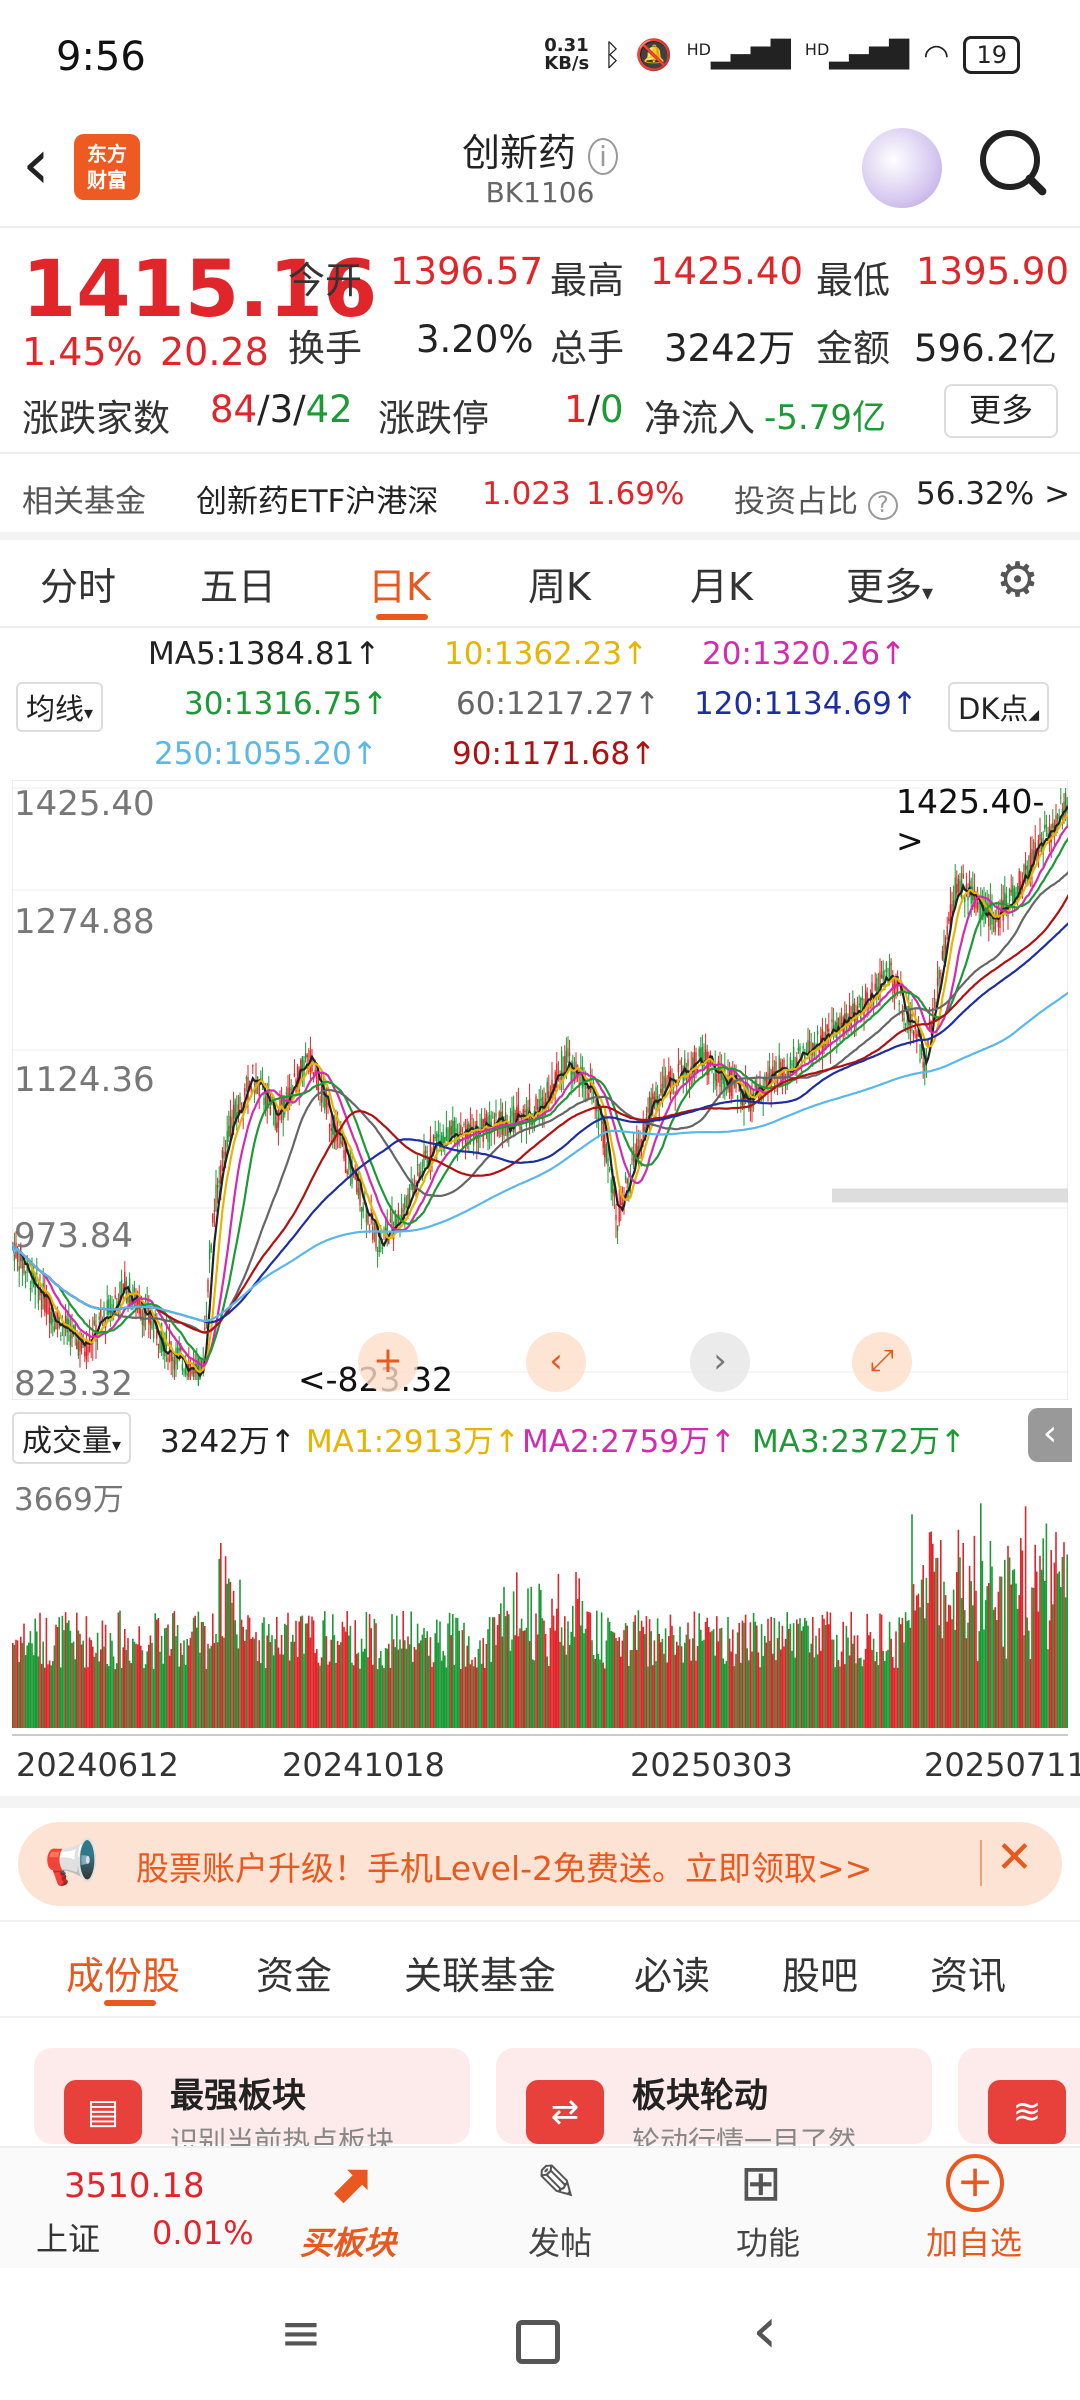  What do you see at coordinates (399, 583) in the screenshot?
I see `tab-daily-k: 日K` at bounding box center [399, 583].